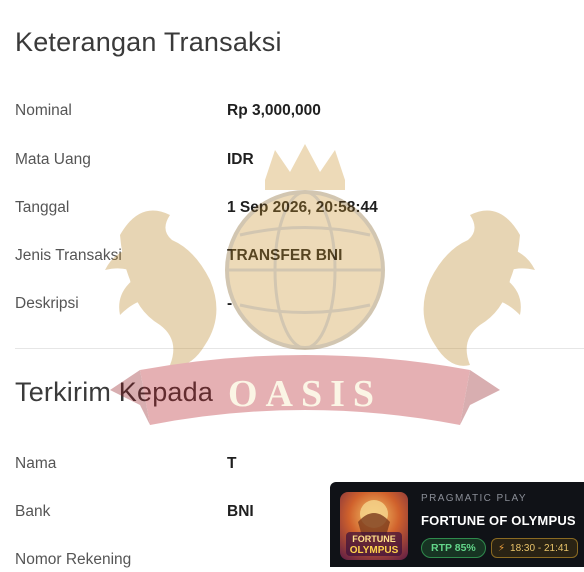 The height and width of the screenshot is (572, 584). What do you see at coordinates (471, 288) in the screenshot?
I see `right-griffin-icon` at bounding box center [471, 288].